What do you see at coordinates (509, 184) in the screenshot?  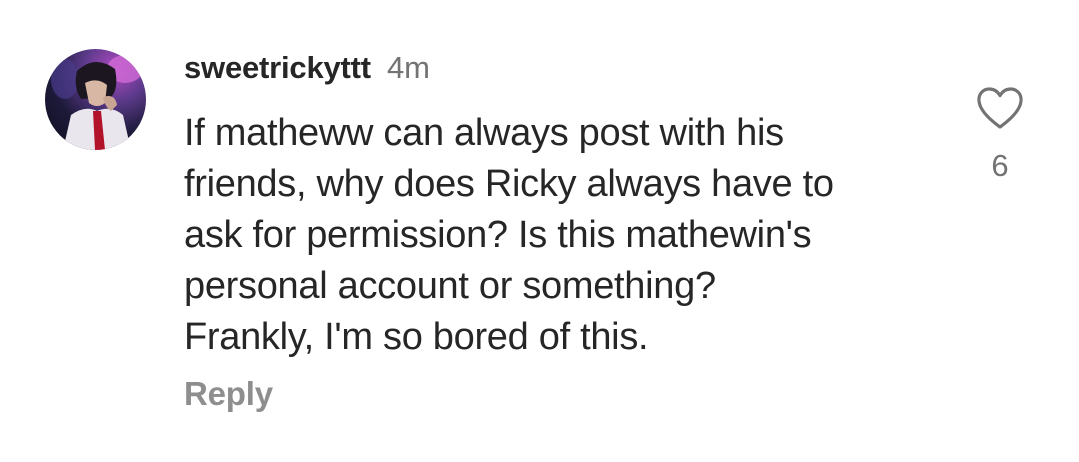 I see `comment-line: friends, why does Ricky always have to` at bounding box center [509, 184].